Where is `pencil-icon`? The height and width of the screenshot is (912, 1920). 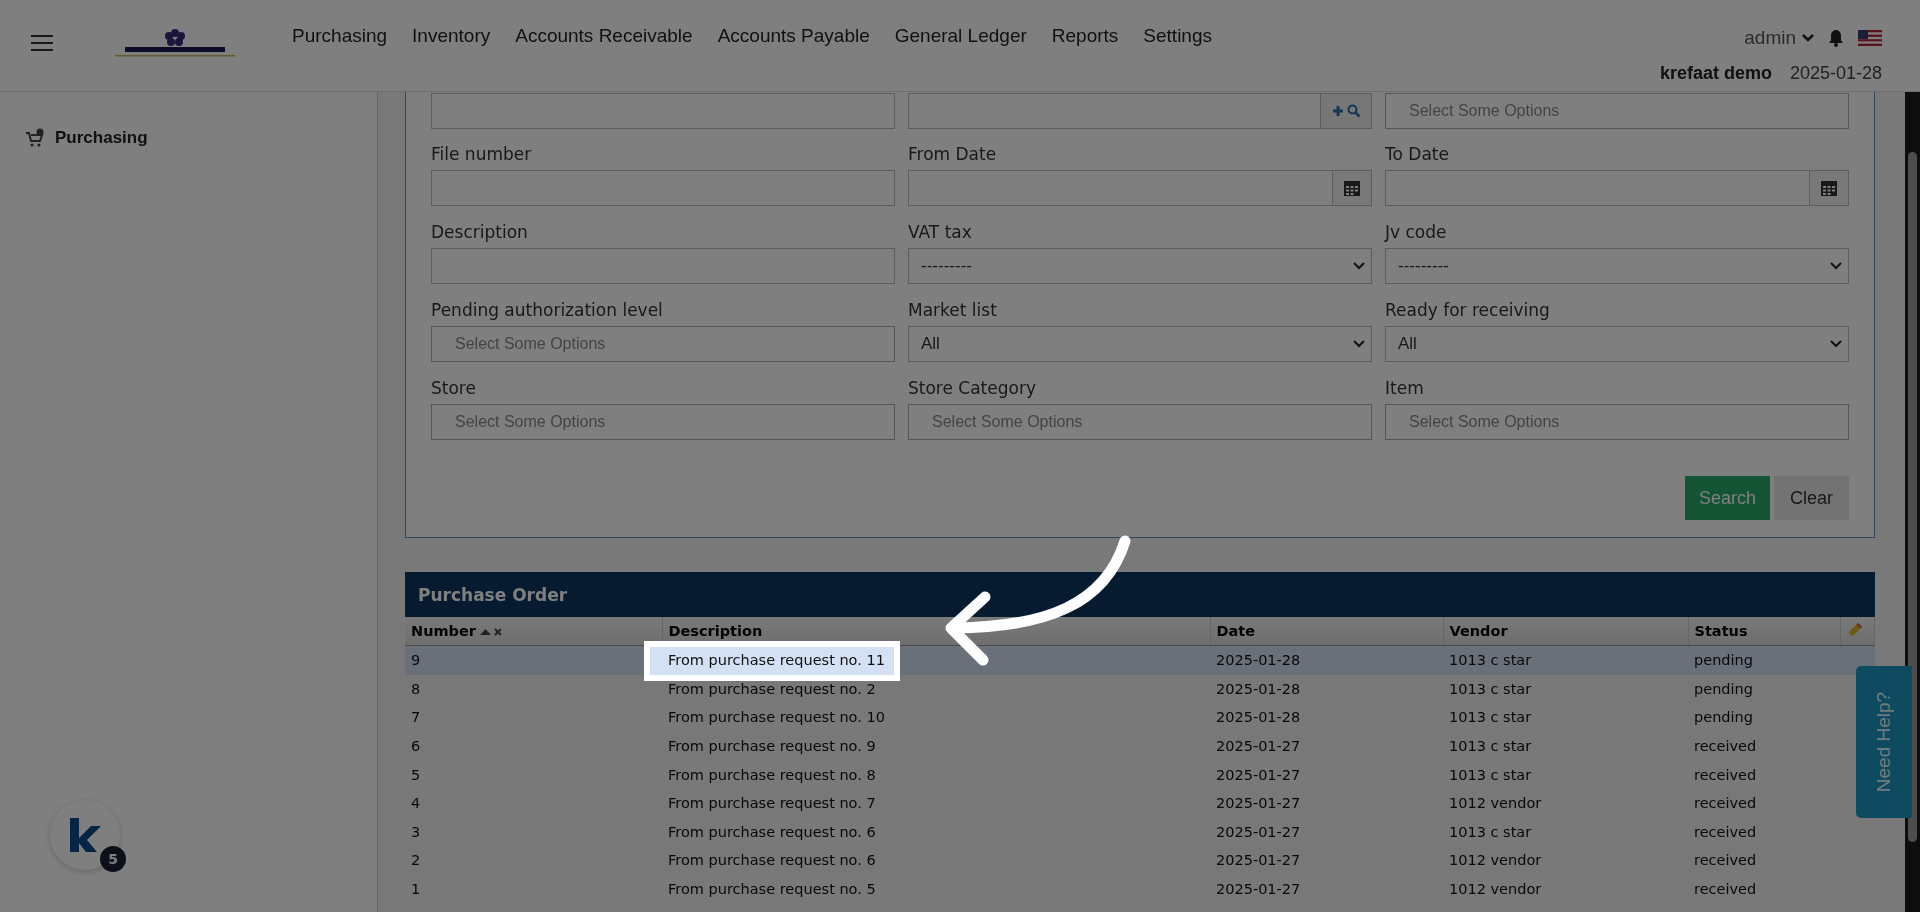
pencil-icon is located at coordinates (1854, 629).